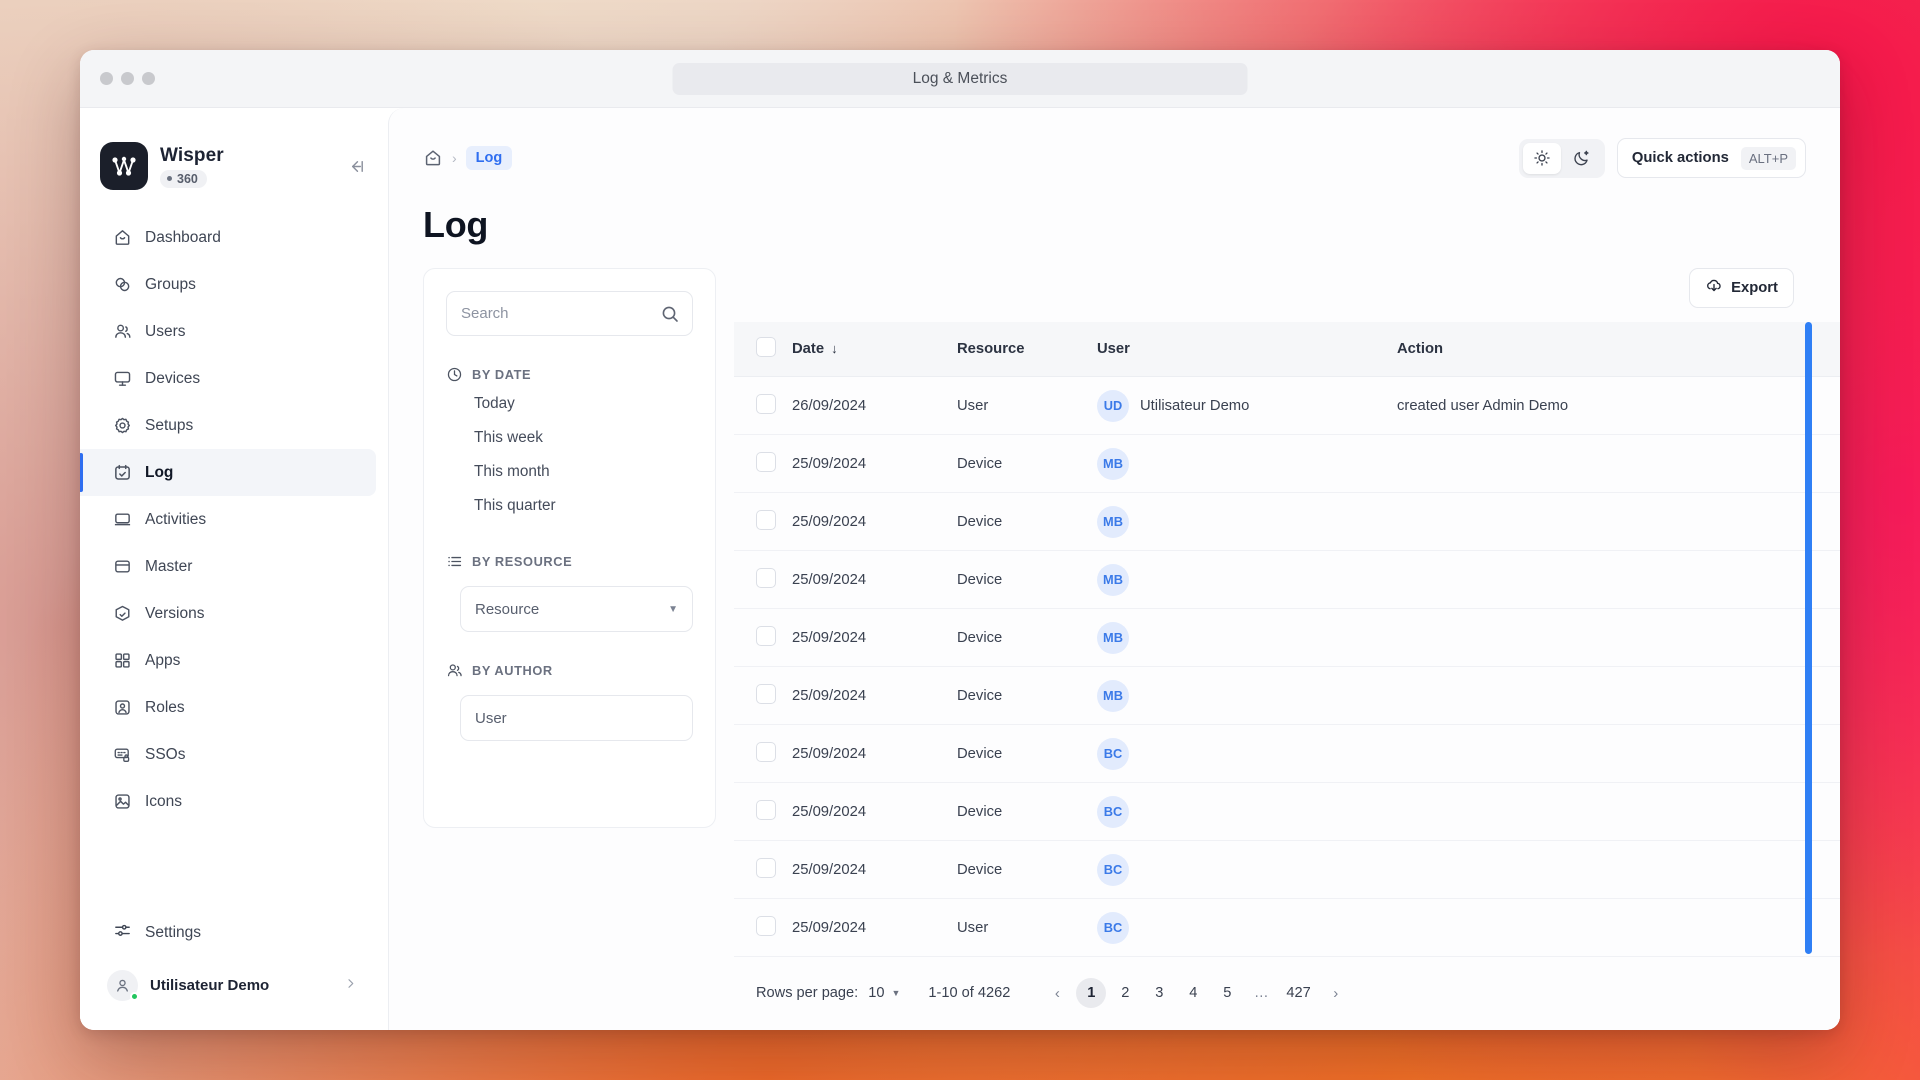 The image size is (1920, 1080). Describe the element at coordinates (1193, 993) in the screenshot. I see `page-button-4: 4` at that location.